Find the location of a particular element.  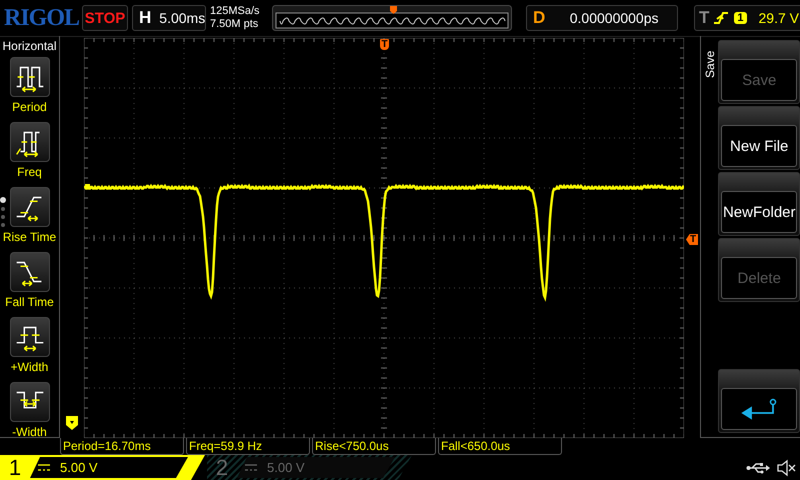

usb-icon is located at coordinates (758, 468).